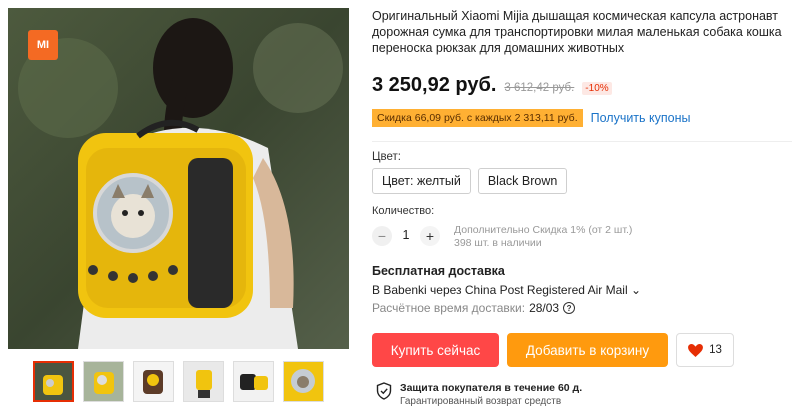 This screenshot has width=800, height=412. Describe the element at coordinates (382, 236) in the screenshot. I see `quantity-decrease-button: −` at that location.